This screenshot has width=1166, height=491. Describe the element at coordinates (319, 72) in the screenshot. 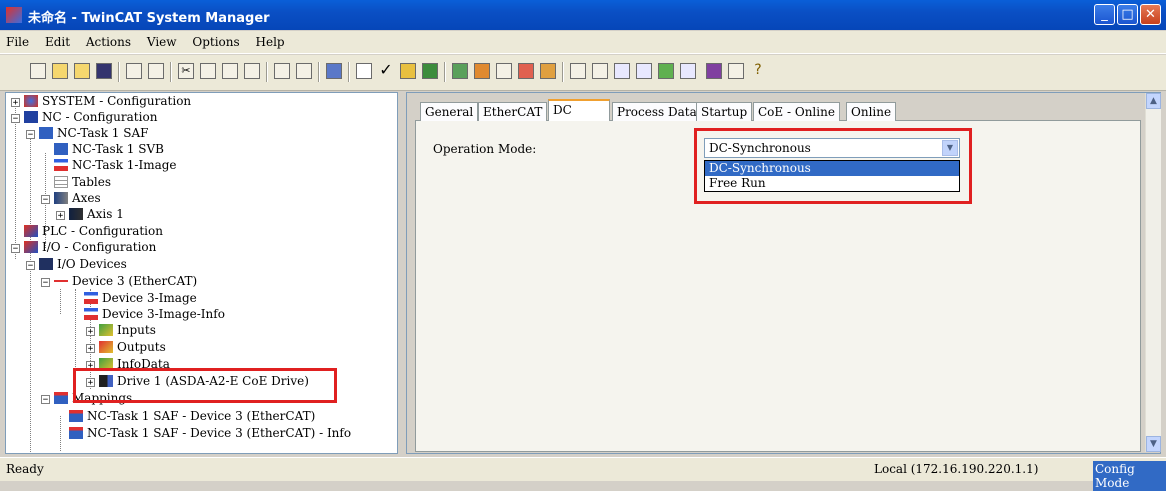

I see `toolbar-separator` at that location.